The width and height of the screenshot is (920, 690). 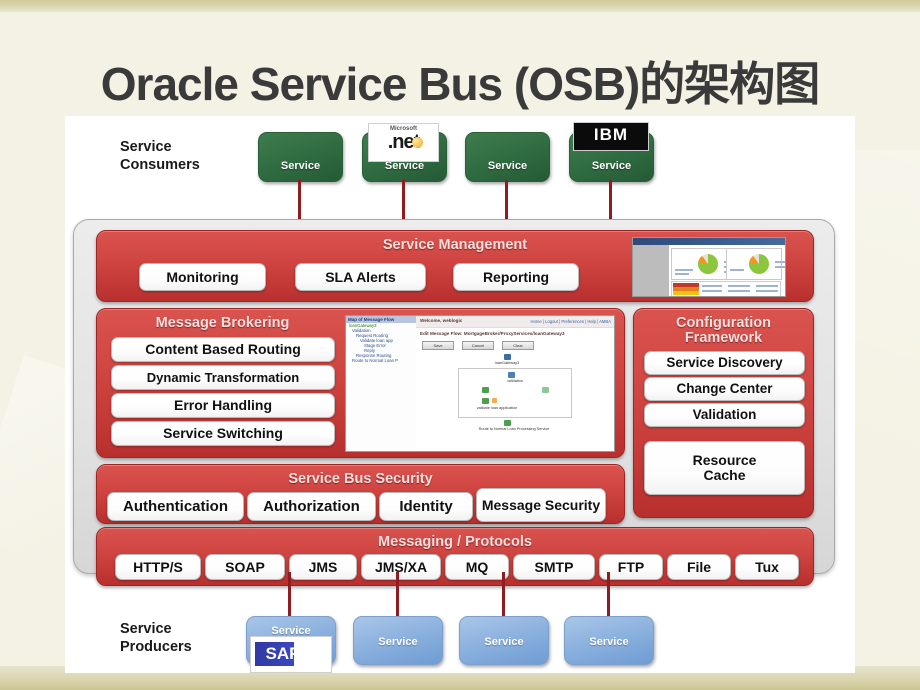 I want to click on clear-button-mini: Clear, so click(x=518, y=345).